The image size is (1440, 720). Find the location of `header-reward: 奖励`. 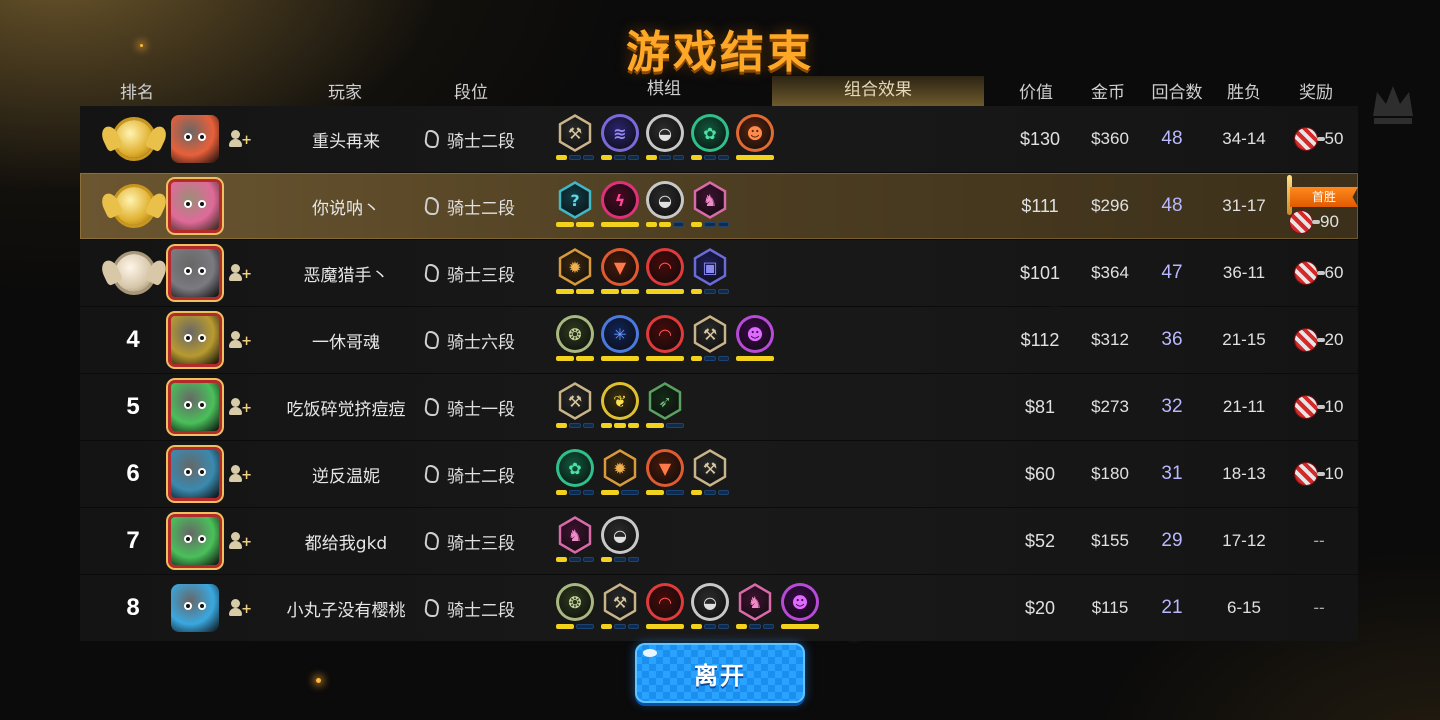

header-reward: 奖励 is located at coordinates (1316, 93).